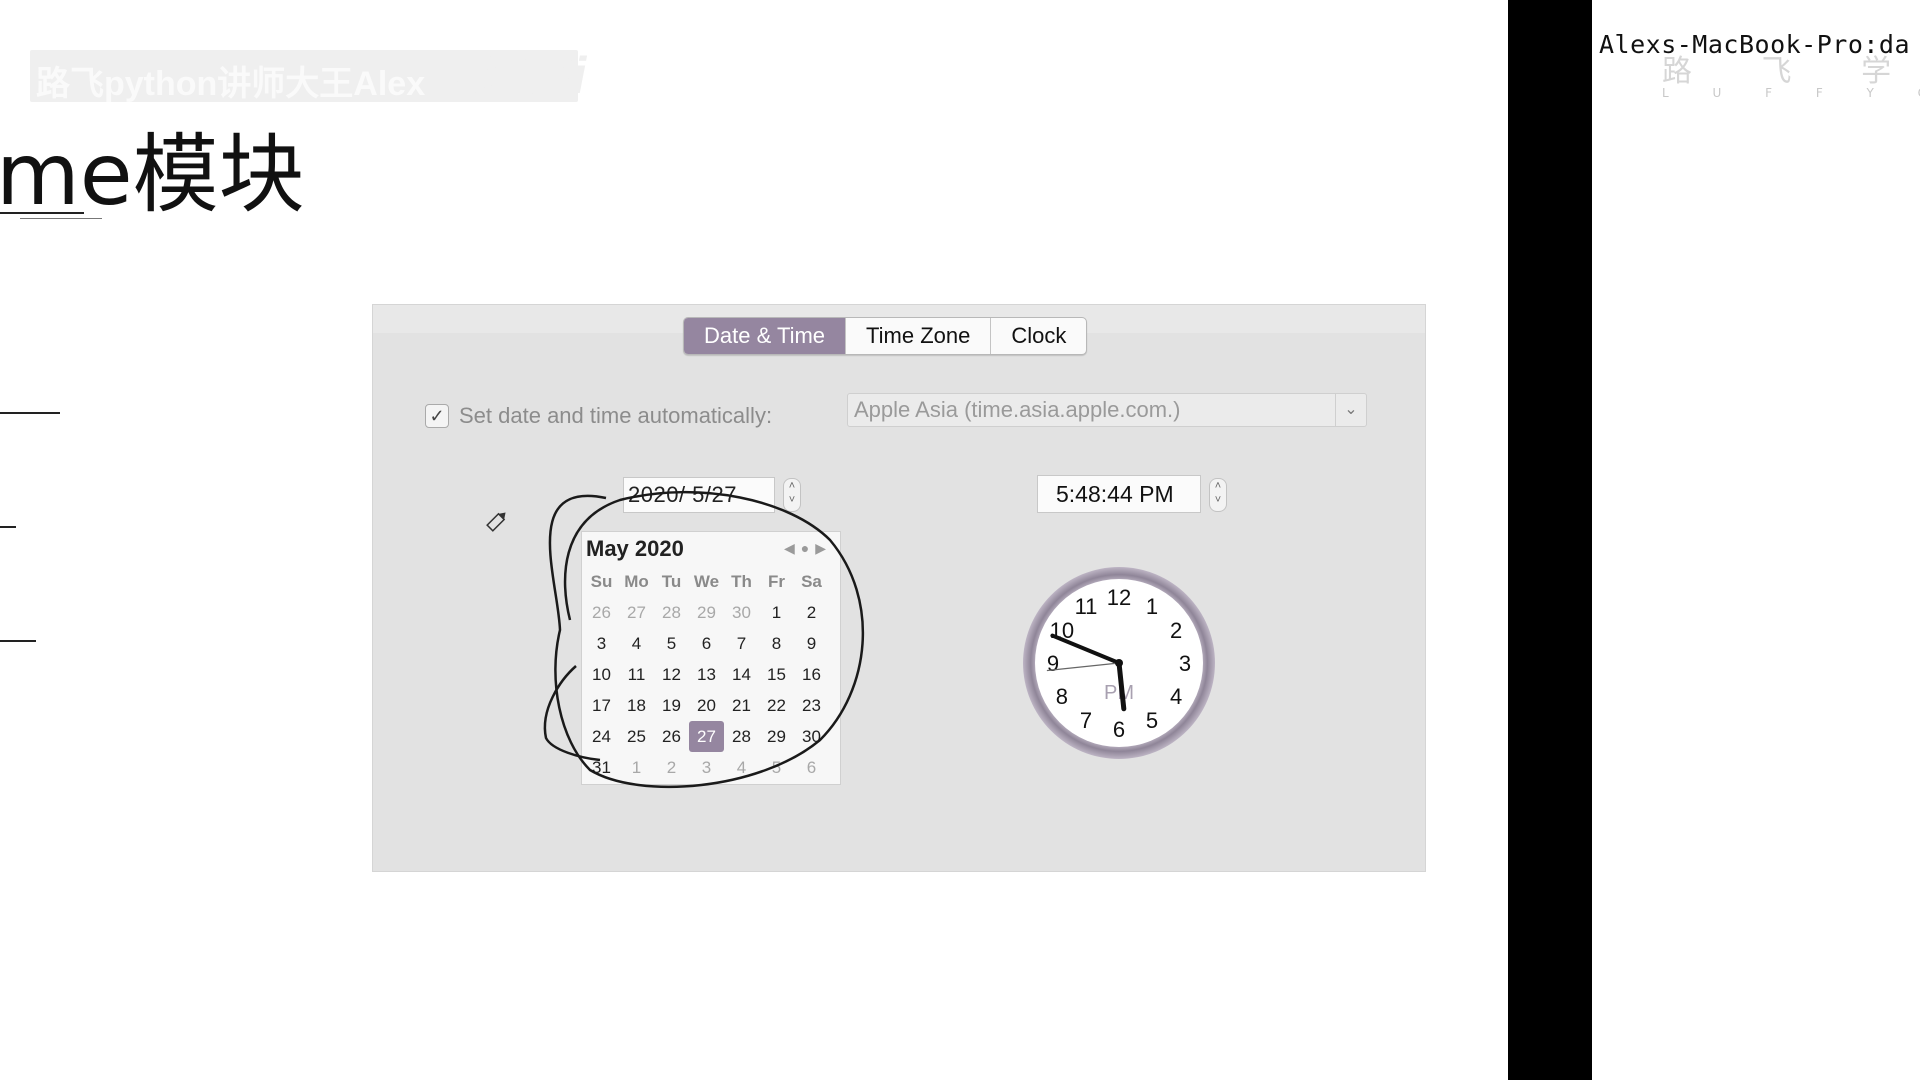  Describe the element at coordinates (636, 581) in the screenshot. I see `weekday-label: Mo` at that location.